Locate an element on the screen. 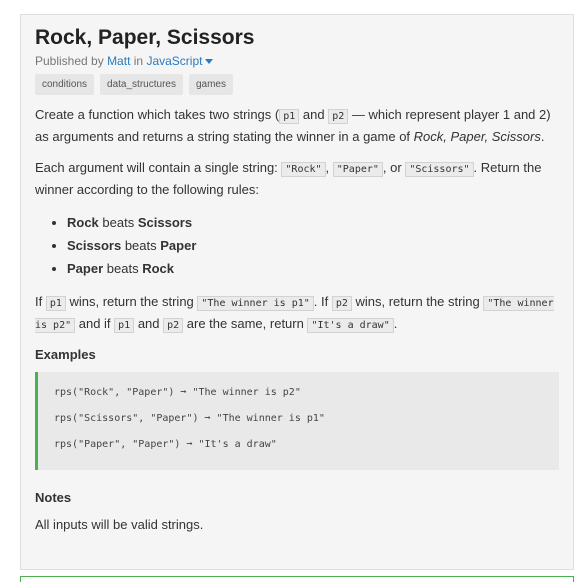 This screenshot has width=588, height=582. chevron-down-icon is located at coordinates (209, 62).